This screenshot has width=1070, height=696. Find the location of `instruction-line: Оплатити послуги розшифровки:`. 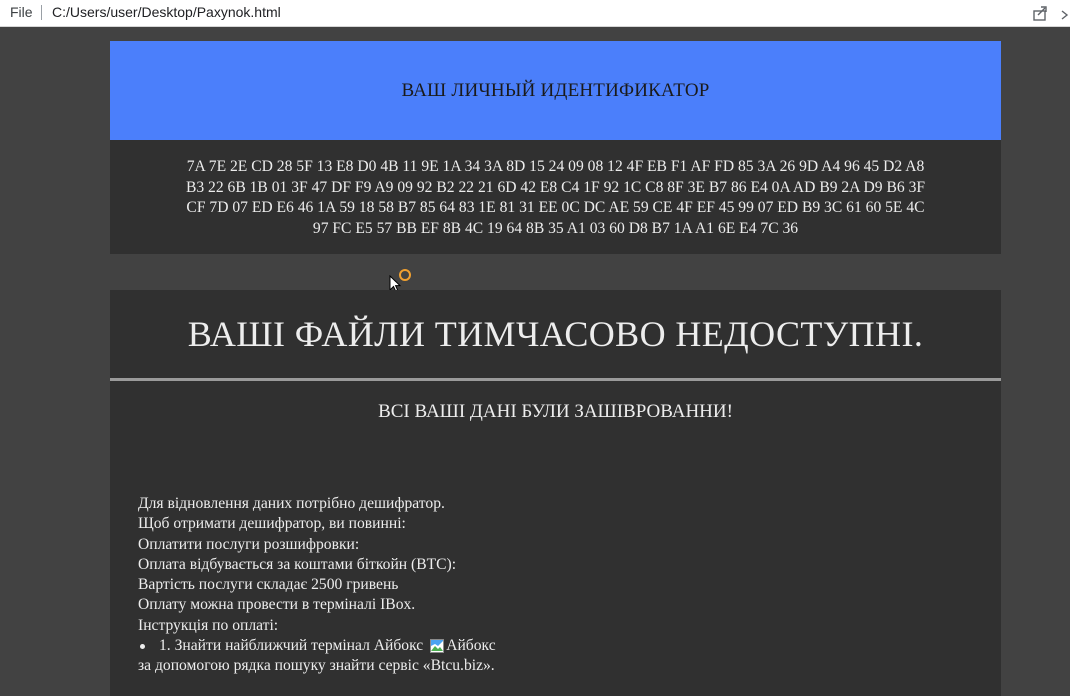

instruction-line: Оплатити послуги розшифровки: is located at coordinates (249, 544).